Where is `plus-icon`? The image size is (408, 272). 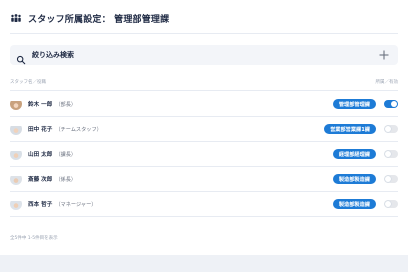 plus-icon is located at coordinates (384, 55).